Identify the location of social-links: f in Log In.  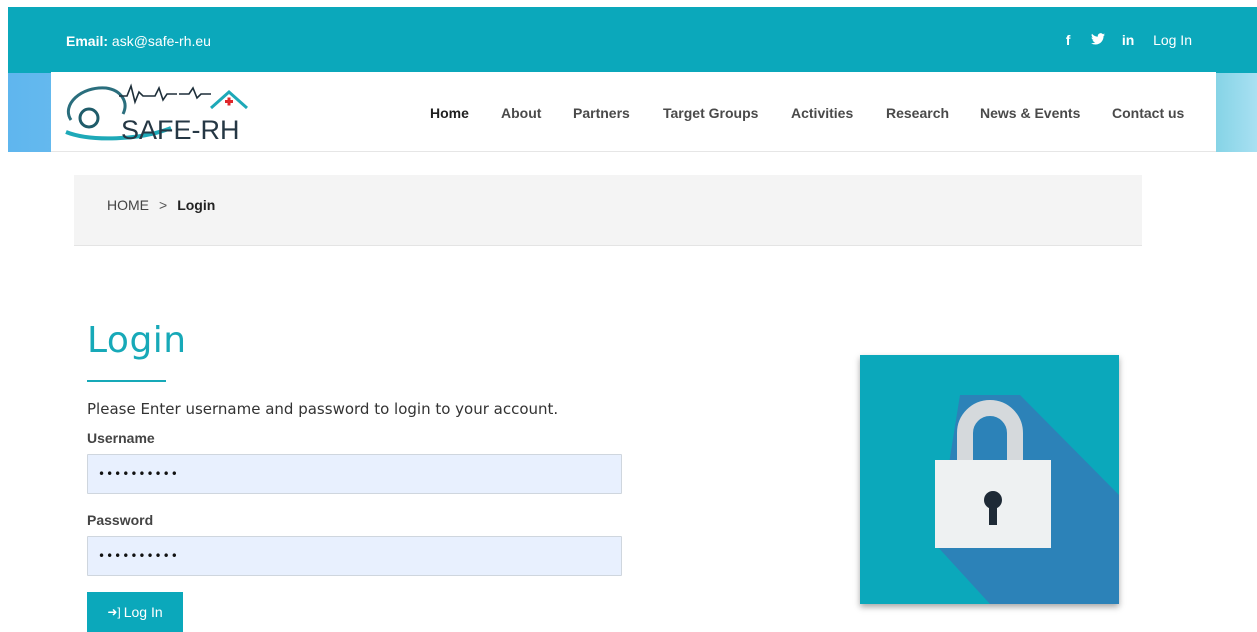
(1120, 40).